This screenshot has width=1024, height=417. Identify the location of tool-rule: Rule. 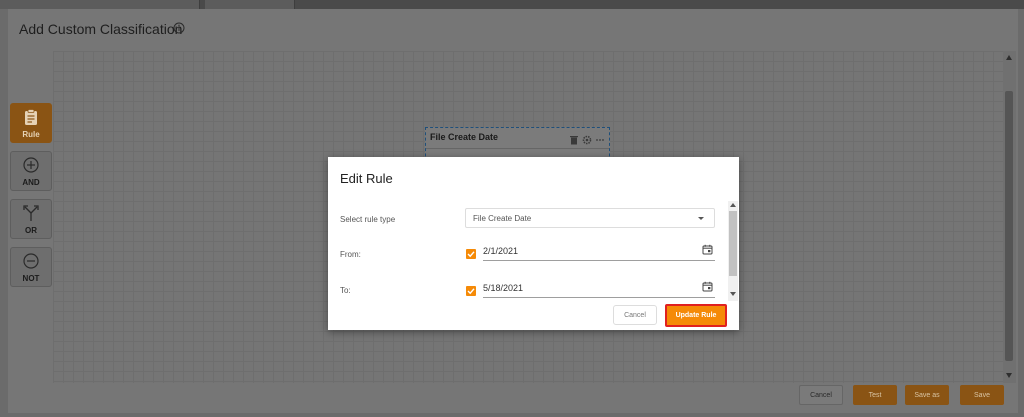
(31, 123).